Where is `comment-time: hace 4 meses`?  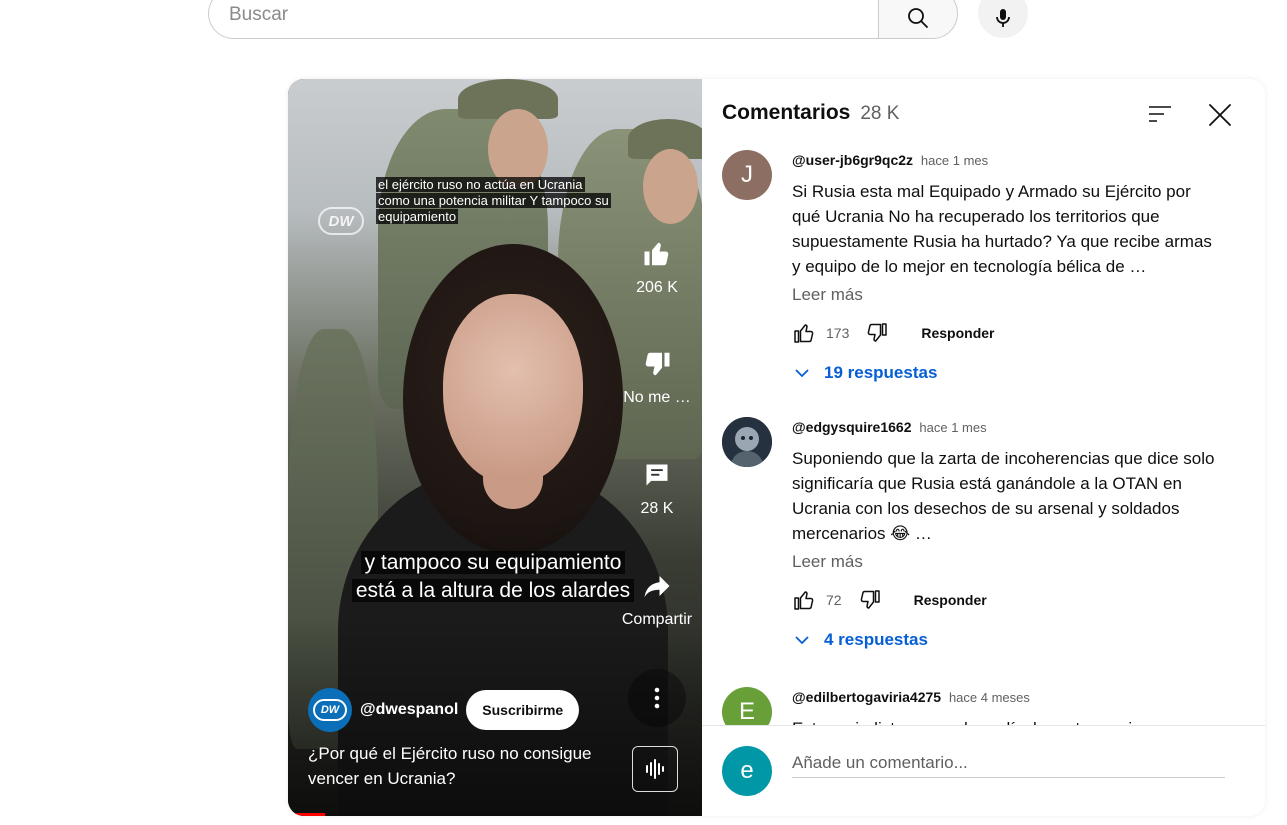
comment-time: hace 4 meses is located at coordinates (989, 697).